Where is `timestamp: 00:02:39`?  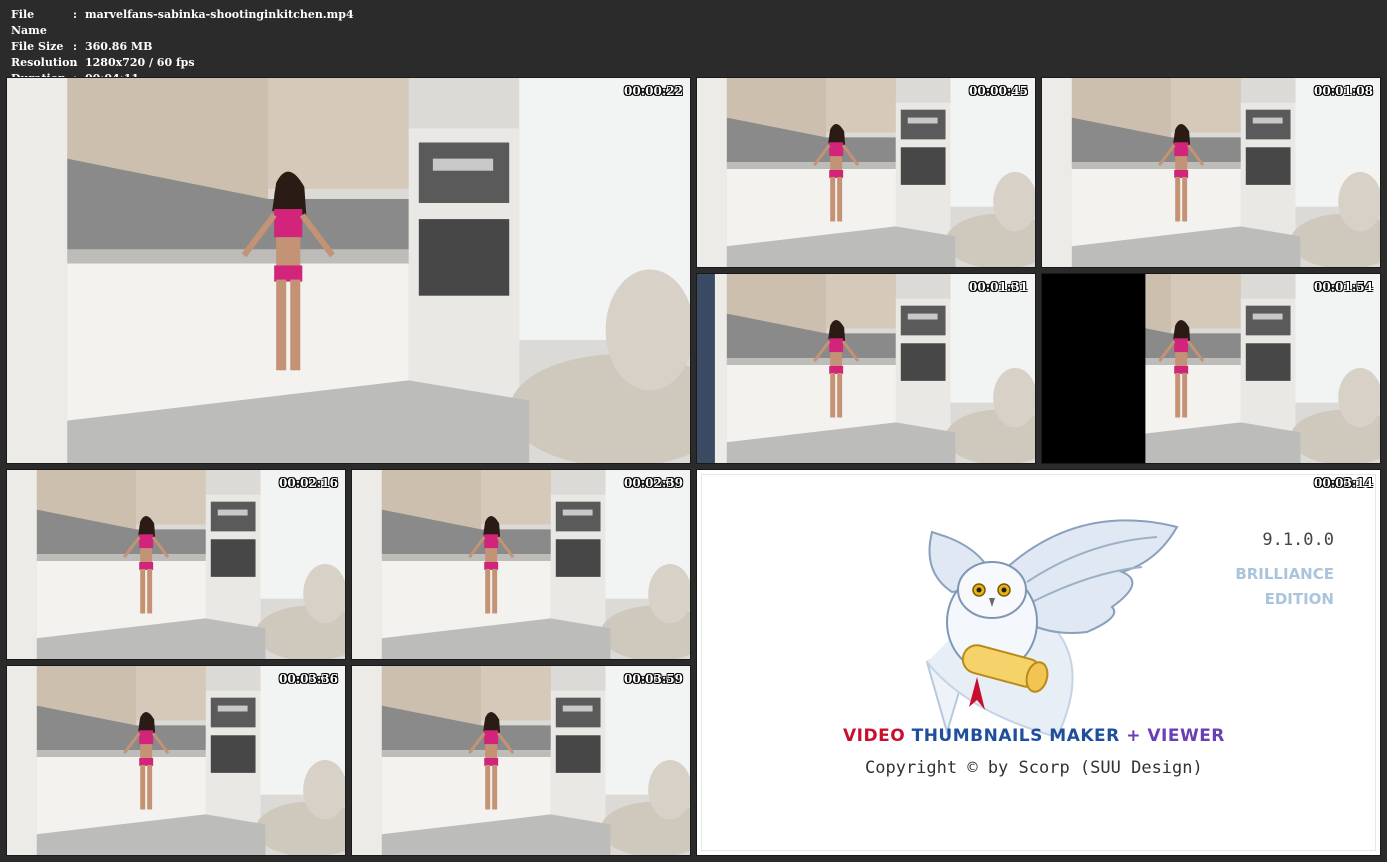 timestamp: 00:02:39 is located at coordinates (653, 483).